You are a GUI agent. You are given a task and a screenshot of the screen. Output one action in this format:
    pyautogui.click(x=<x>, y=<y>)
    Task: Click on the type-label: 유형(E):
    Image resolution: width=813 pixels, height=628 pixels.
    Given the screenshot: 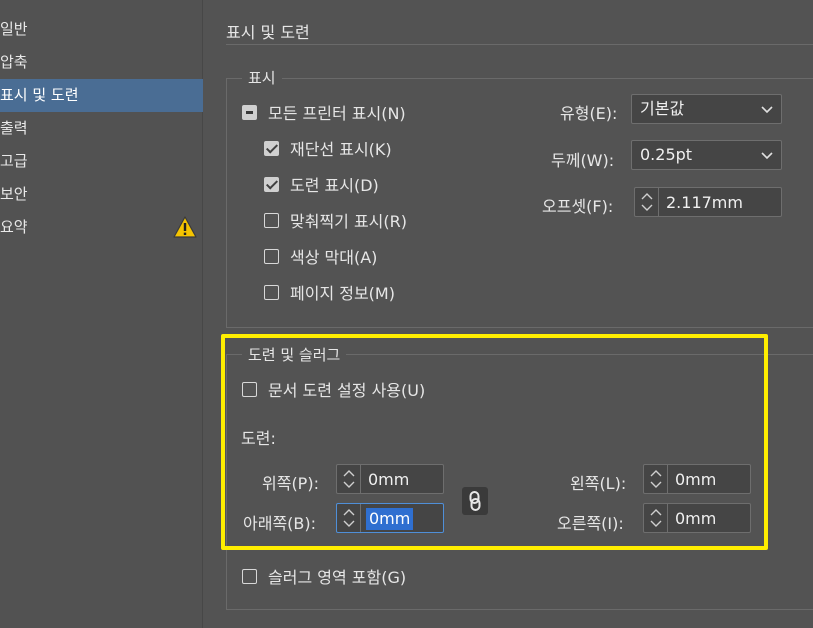 What is the action you would take?
    pyautogui.click(x=589, y=113)
    